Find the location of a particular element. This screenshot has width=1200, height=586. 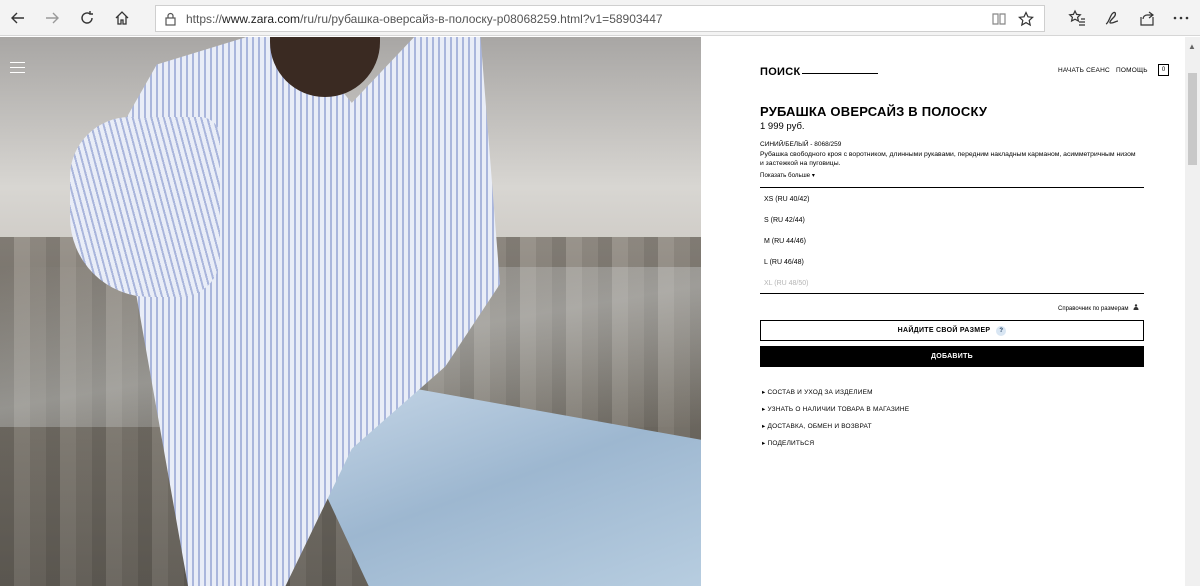

back-arrow-icon is located at coordinates (17, 18).